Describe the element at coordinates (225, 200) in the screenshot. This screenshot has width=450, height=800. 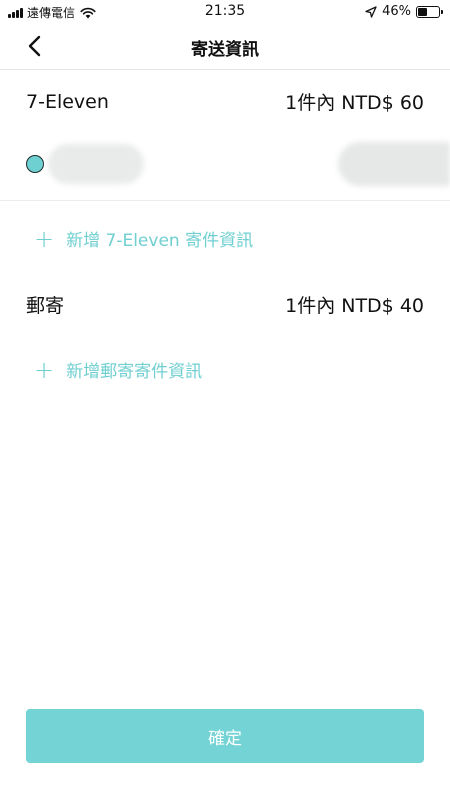
I see `section-divider` at that location.